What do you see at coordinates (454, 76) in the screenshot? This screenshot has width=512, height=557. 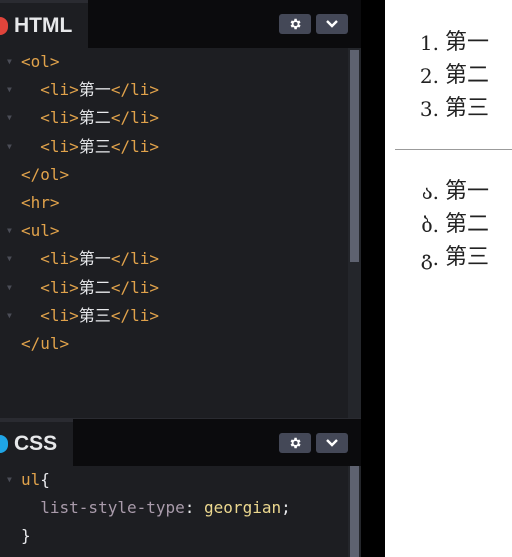 I see `list-item: 2. 第二` at bounding box center [454, 76].